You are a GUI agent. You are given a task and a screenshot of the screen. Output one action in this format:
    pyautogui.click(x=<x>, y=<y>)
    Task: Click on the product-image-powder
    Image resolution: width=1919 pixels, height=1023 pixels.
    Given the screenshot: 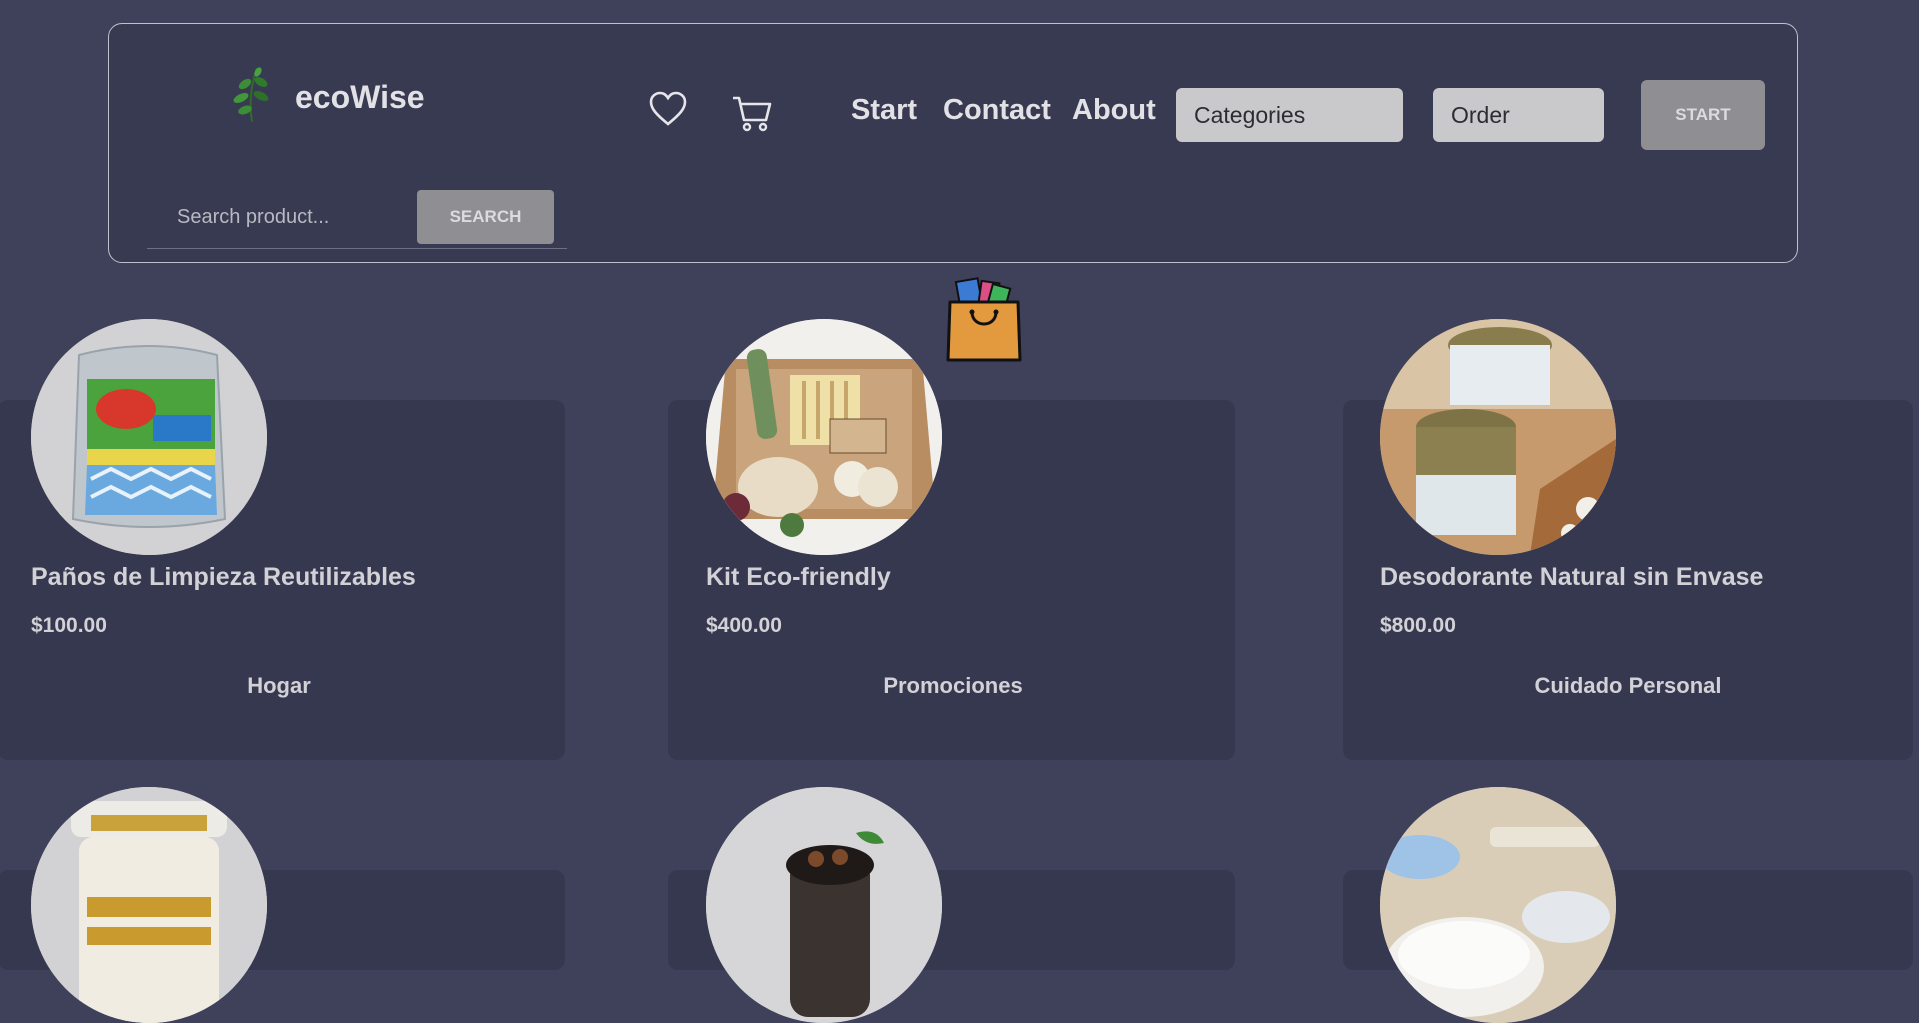 What is the action you would take?
    pyautogui.click(x=1498, y=905)
    